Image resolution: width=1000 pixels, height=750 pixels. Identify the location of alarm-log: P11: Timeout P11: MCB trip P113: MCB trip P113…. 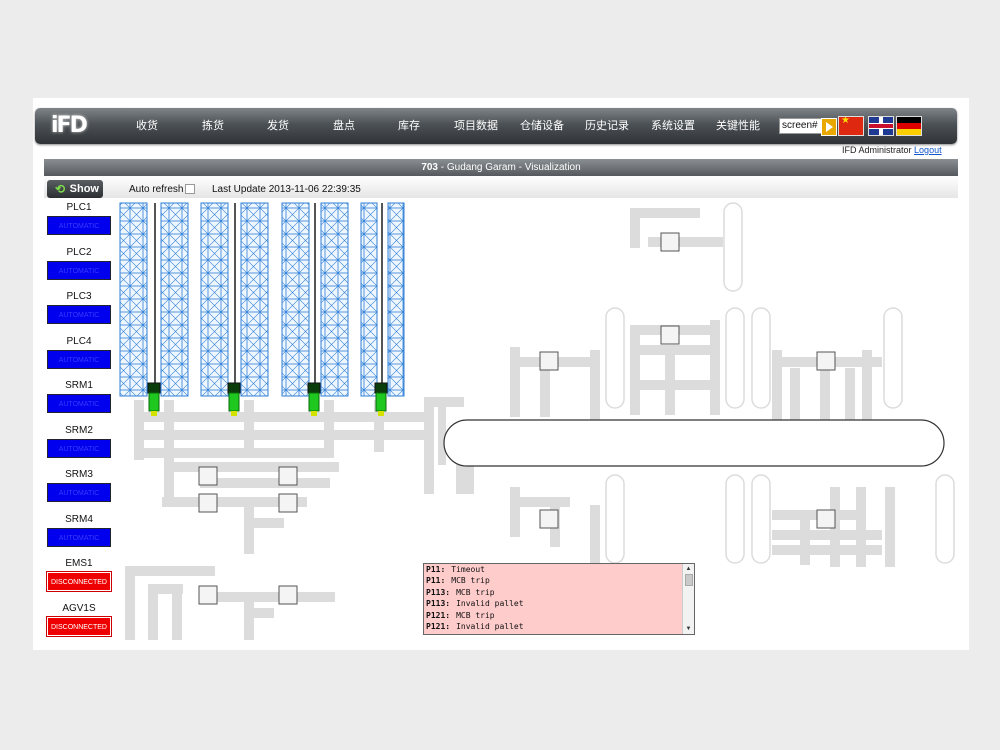
(559, 599).